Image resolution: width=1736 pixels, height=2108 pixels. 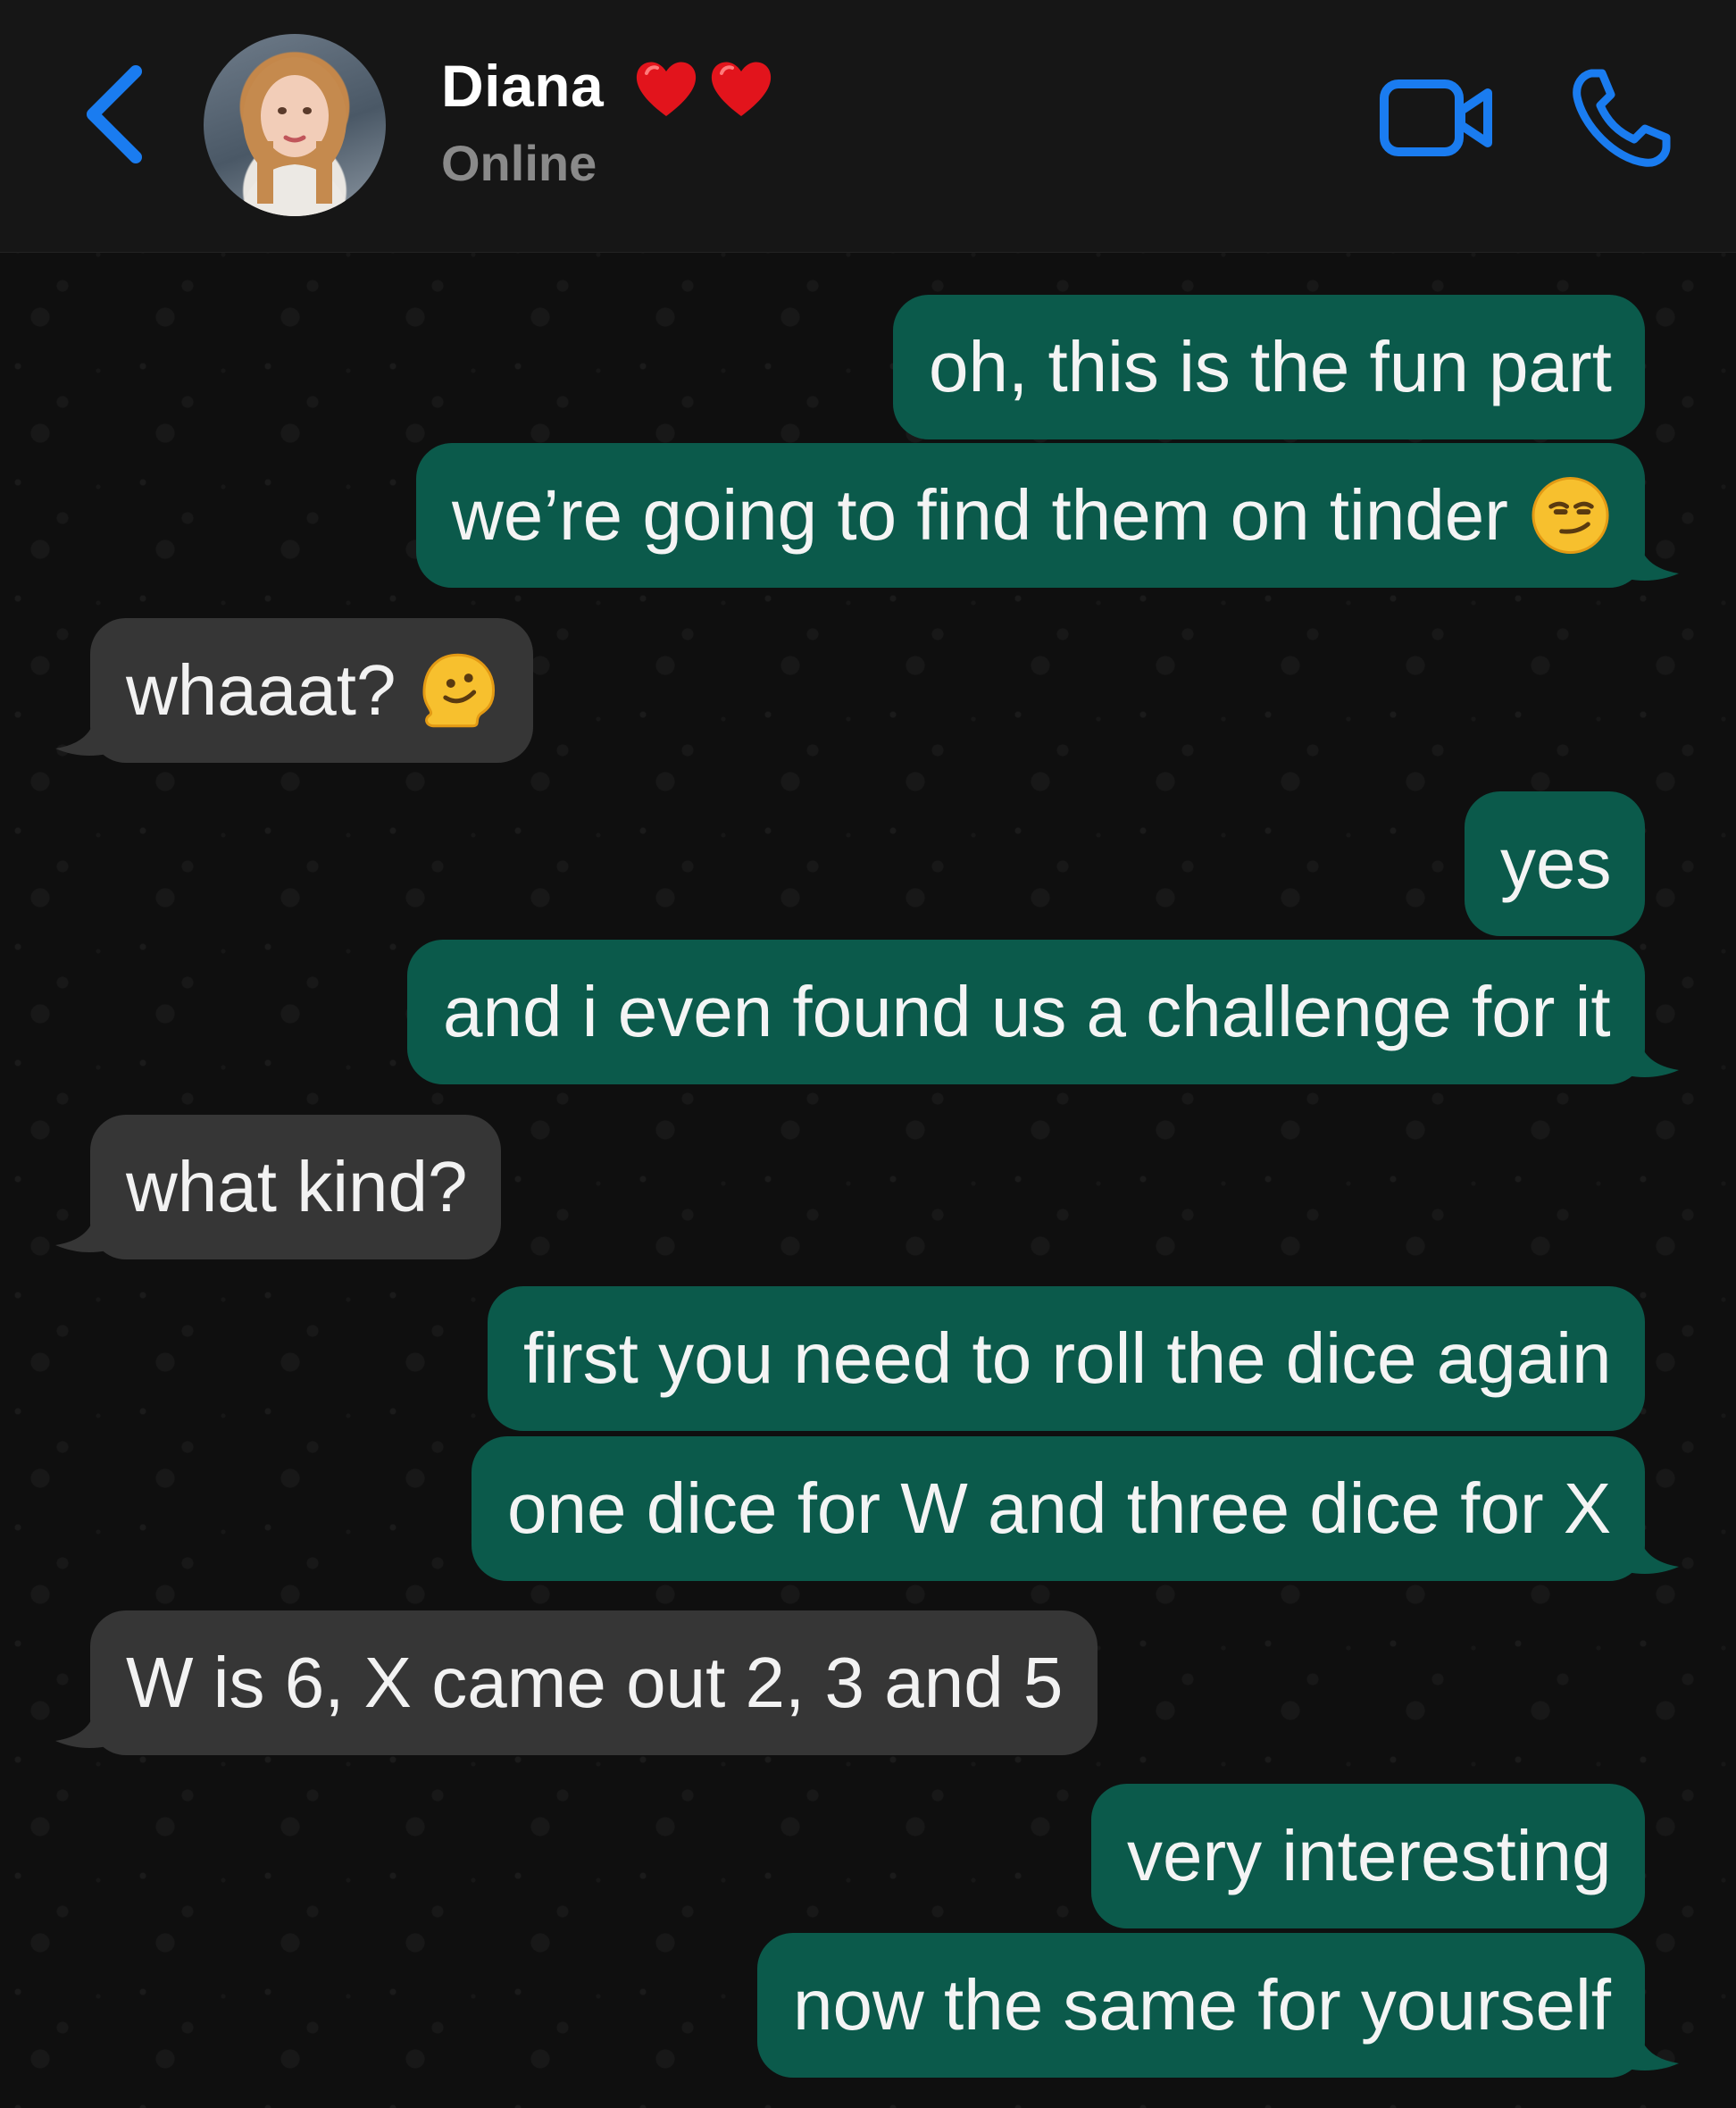 I want to click on outgoing-message: now the same for yourself, so click(x=1201, y=2006).